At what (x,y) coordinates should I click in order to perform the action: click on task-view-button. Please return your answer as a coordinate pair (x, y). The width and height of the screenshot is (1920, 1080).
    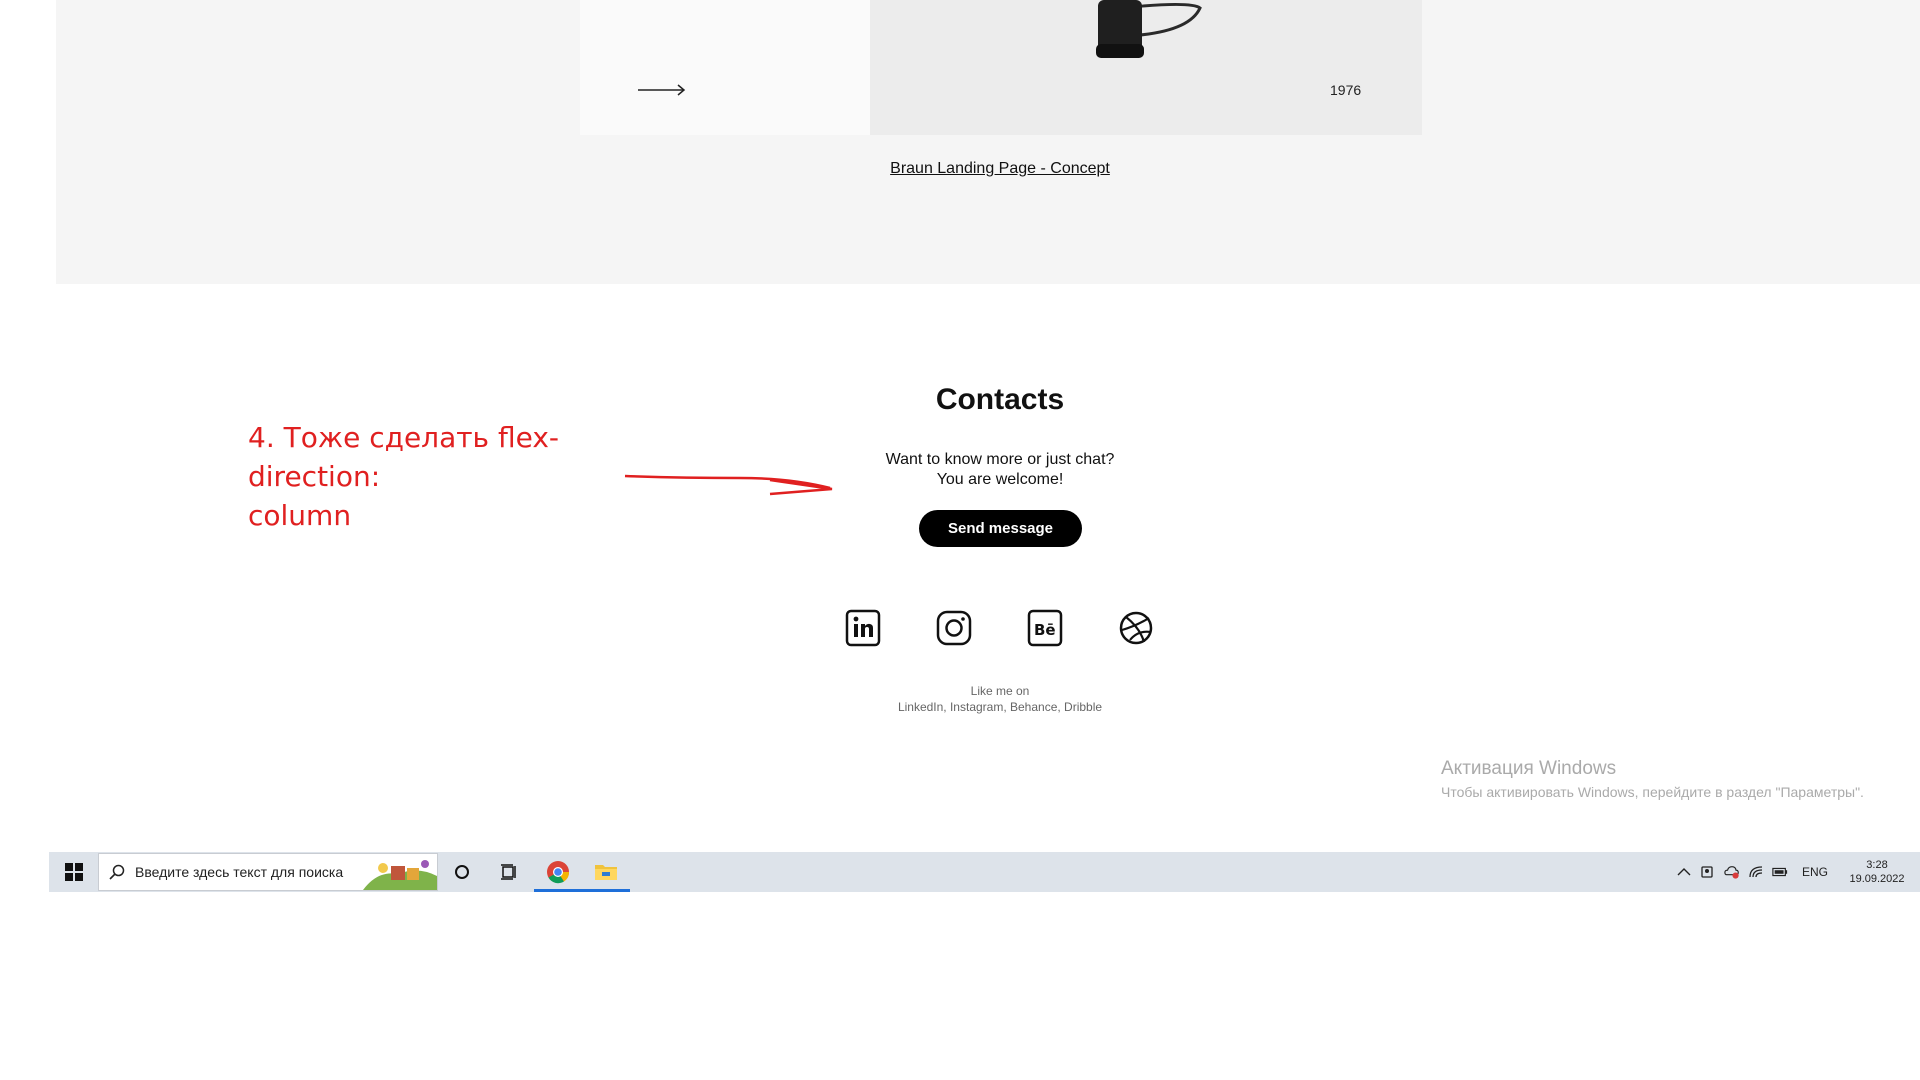
    Looking at the image, I should click on (510, 872).